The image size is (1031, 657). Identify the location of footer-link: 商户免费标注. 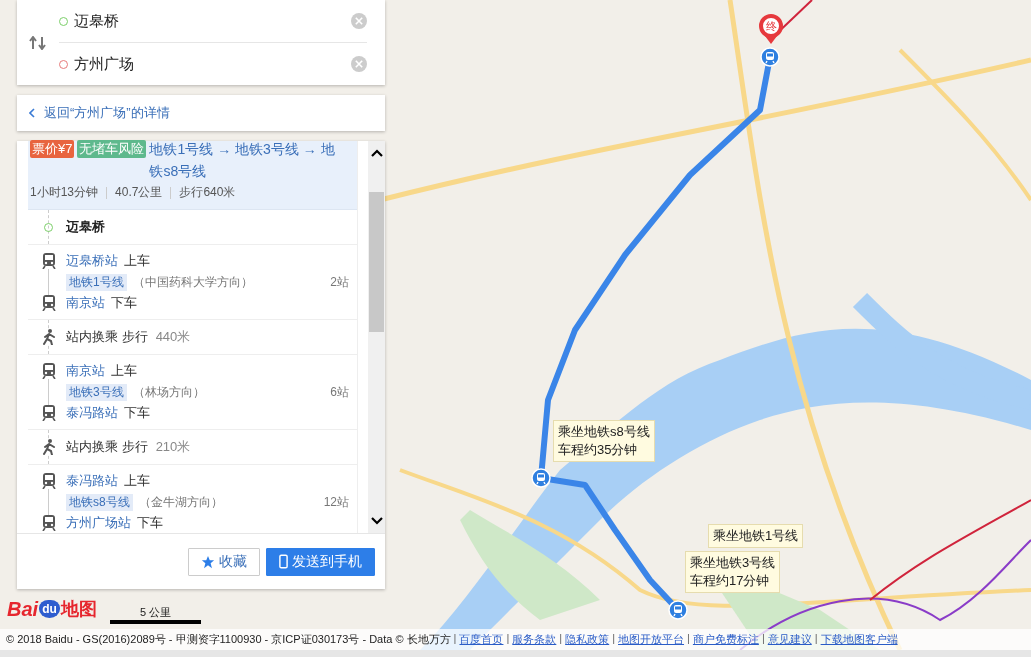
(725, 639).